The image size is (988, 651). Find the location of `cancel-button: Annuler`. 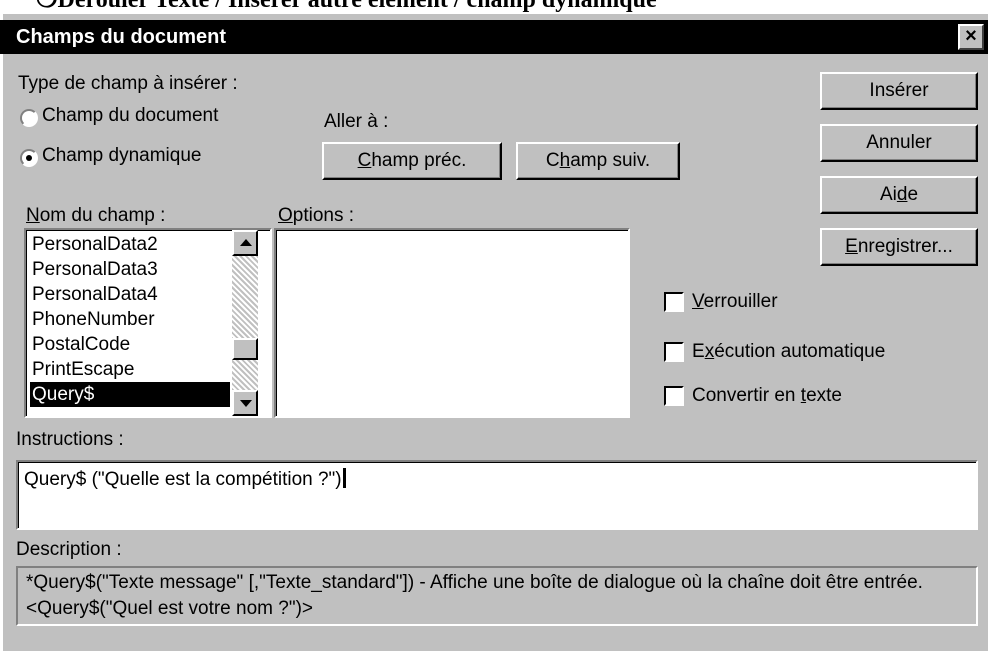

cancel-button: Annuler is located at coordinates (899, 143).